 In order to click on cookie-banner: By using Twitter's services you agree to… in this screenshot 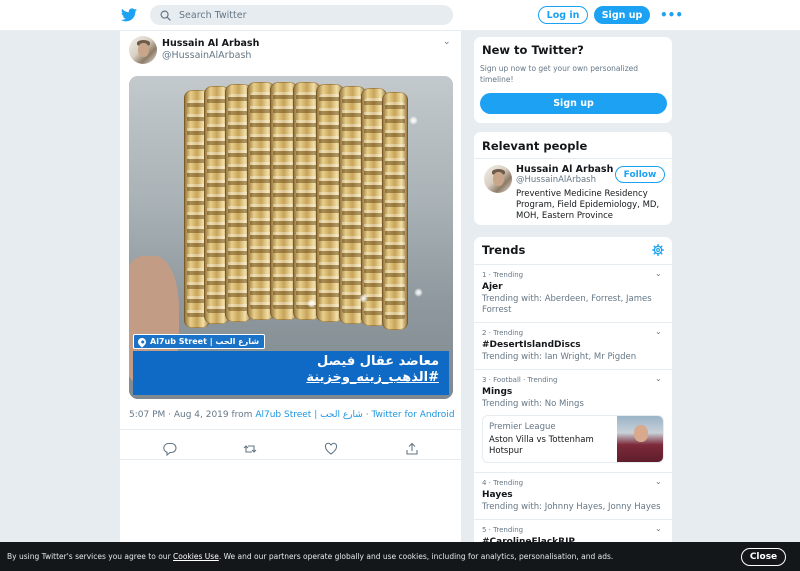, I will do `click(400, 556)`.